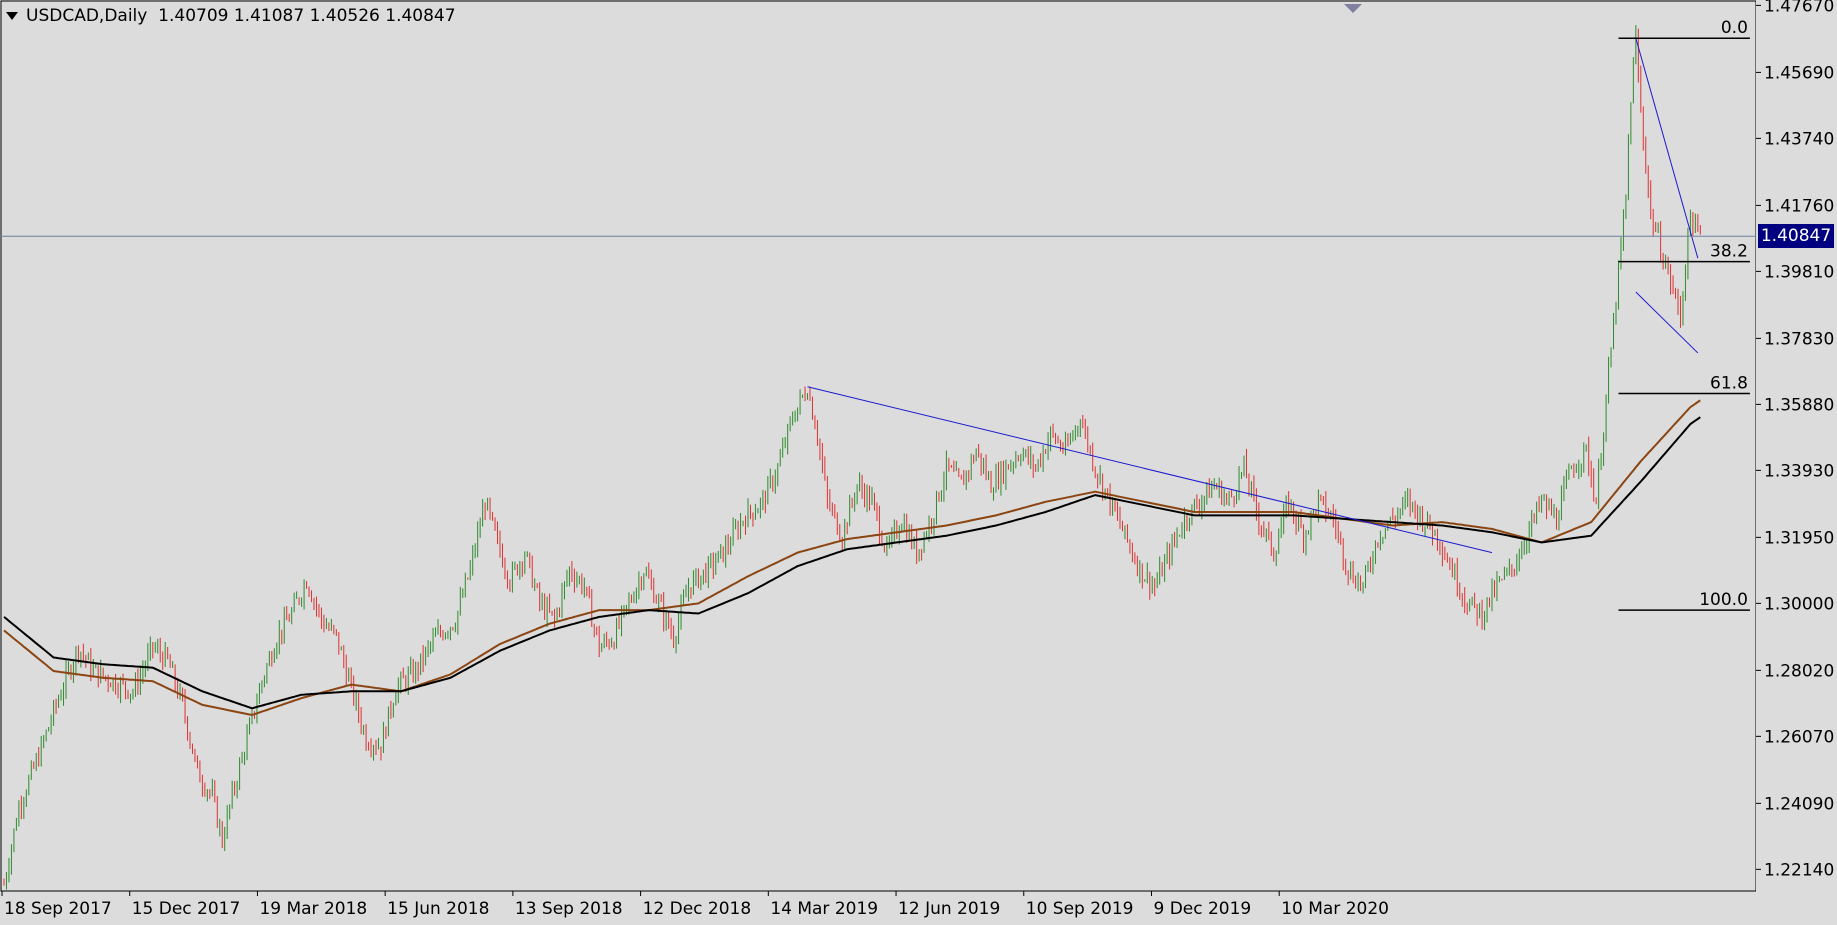 This screenshot has width=1837, height=925. What do you see at coordinates (1799, 870) in the screenshot?
I see `y-tick-label: 1.22140` at bounding box center [1799, 870].